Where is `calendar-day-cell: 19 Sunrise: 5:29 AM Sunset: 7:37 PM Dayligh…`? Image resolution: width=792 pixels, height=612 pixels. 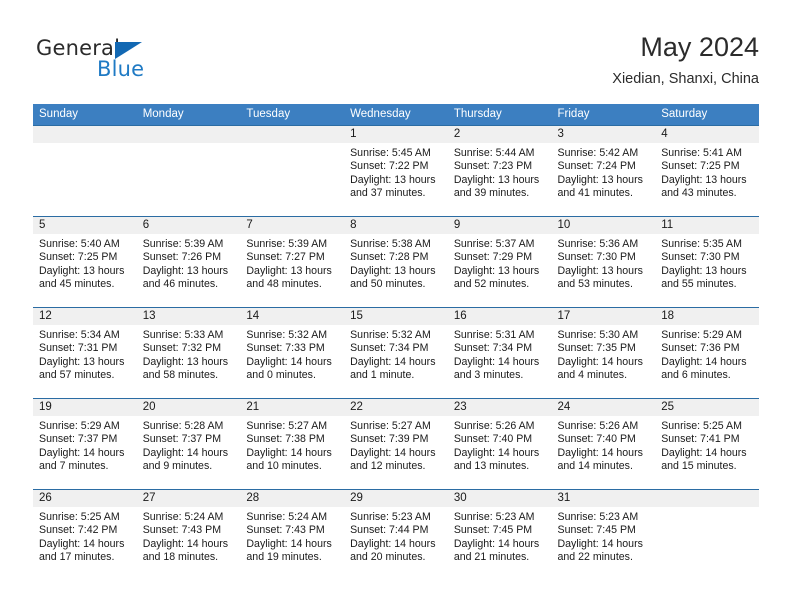 calendar-day-cell: 19 Sunrise: 5:29 AM Sunset: 7:37 PM Dayligh… is located at coordinates (85, 444).